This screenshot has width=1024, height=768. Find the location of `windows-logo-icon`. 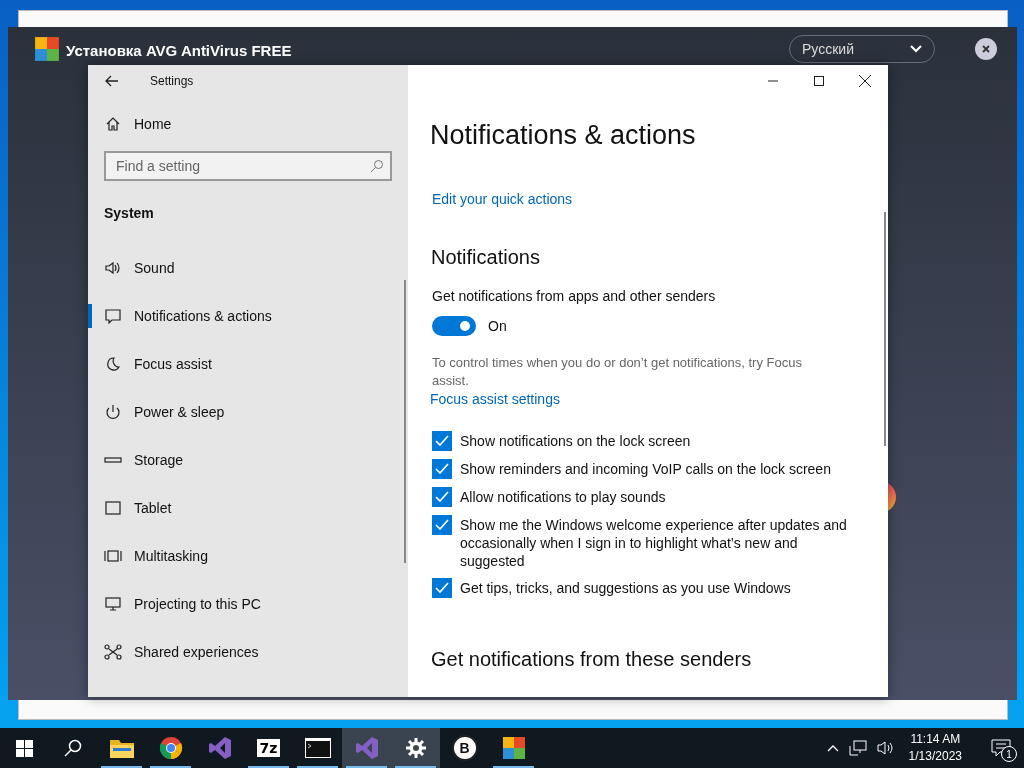

windows-logo-icon is located at coordinates (24, 748).